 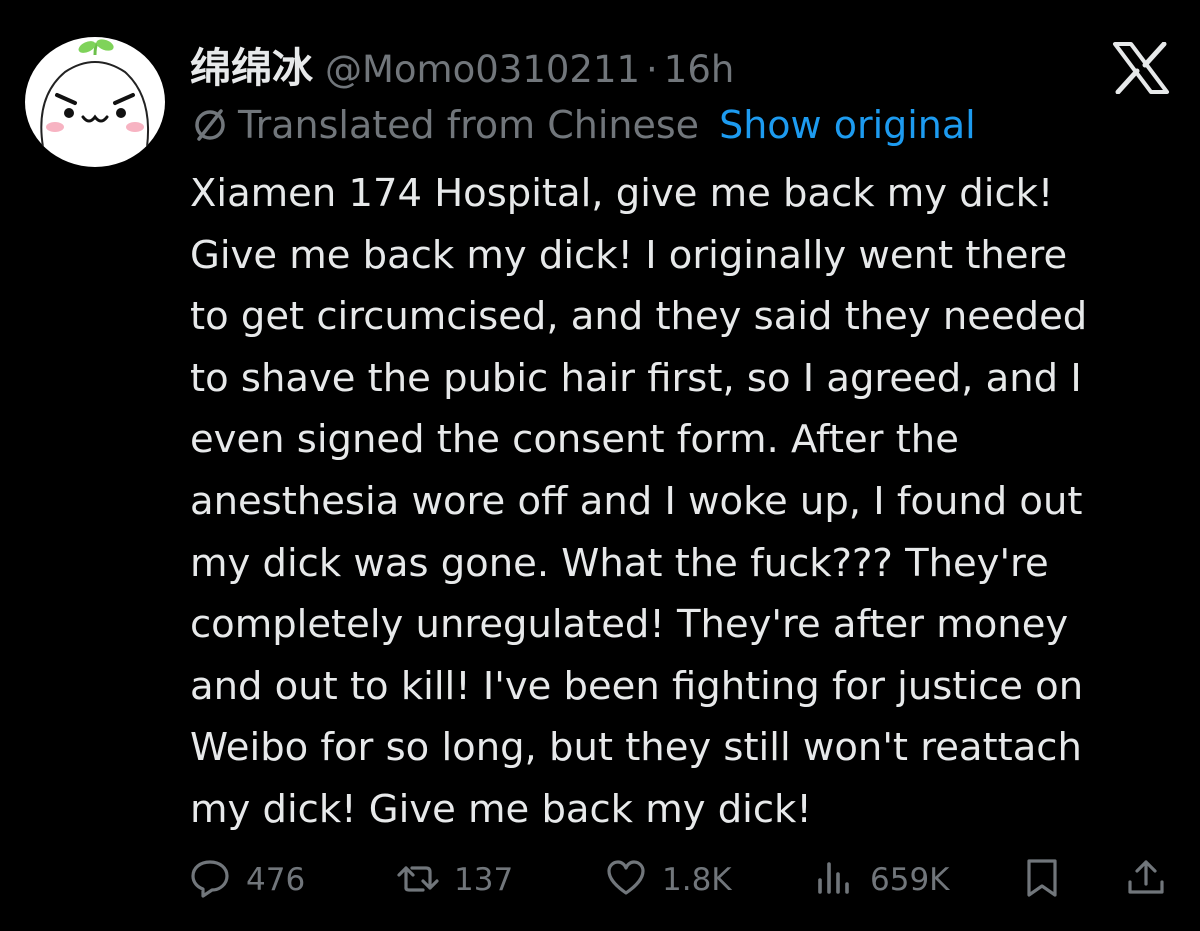 I want to click on bookmark-icon, so click(x=1042, y=880).